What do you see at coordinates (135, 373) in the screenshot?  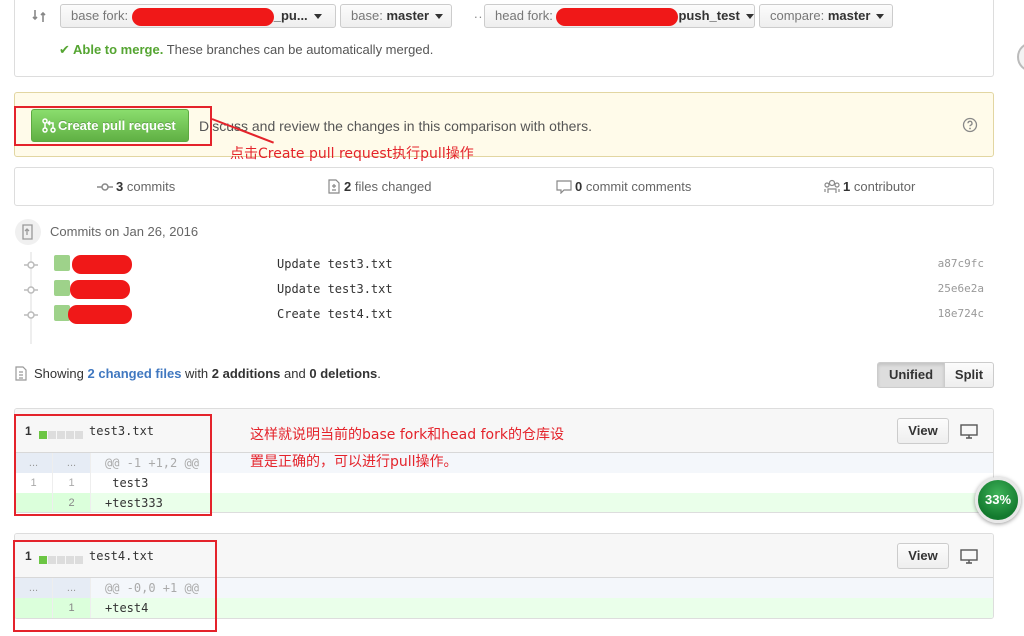 I see `changed-files-link: 2 changed files` at bounding box center [135, 373].